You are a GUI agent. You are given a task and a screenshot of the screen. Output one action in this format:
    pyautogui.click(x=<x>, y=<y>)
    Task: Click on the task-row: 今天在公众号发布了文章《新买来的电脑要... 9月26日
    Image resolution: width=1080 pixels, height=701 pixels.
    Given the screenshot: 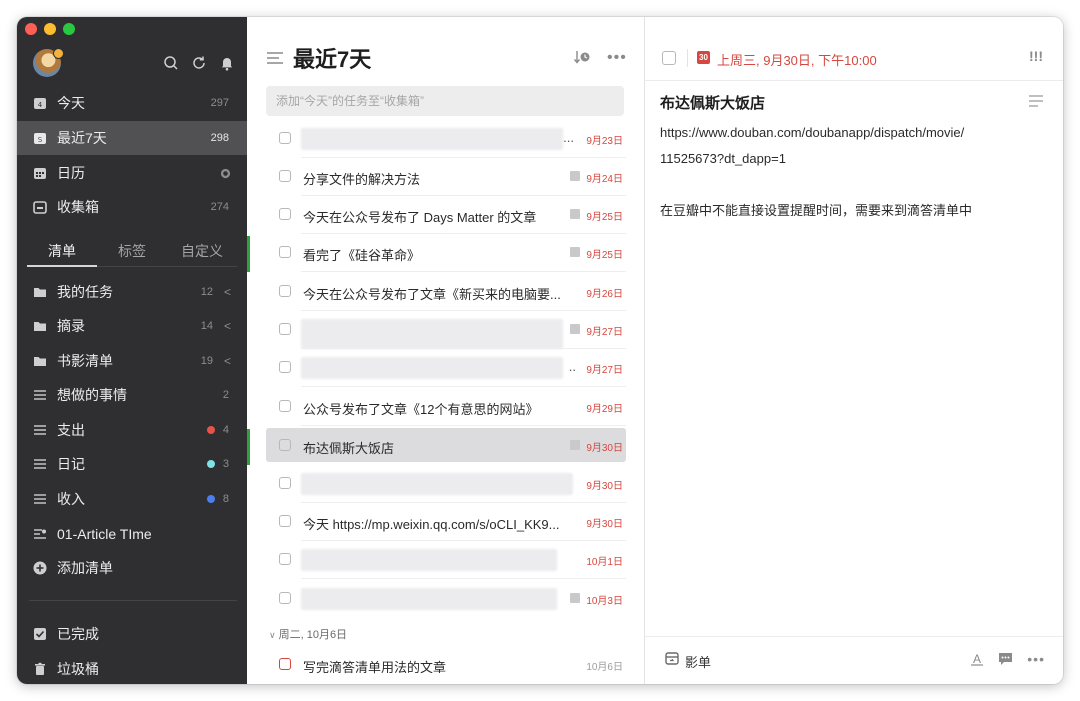 What is the action you would take?
    pyautogui.click(x=446, y=292)
    